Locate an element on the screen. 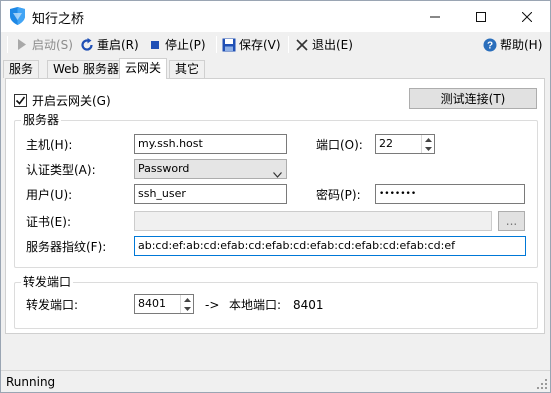 Image resolution: width=551 pixels, height=393 pixels. port-label: 端口(O): is located at coordinates (339, 145).